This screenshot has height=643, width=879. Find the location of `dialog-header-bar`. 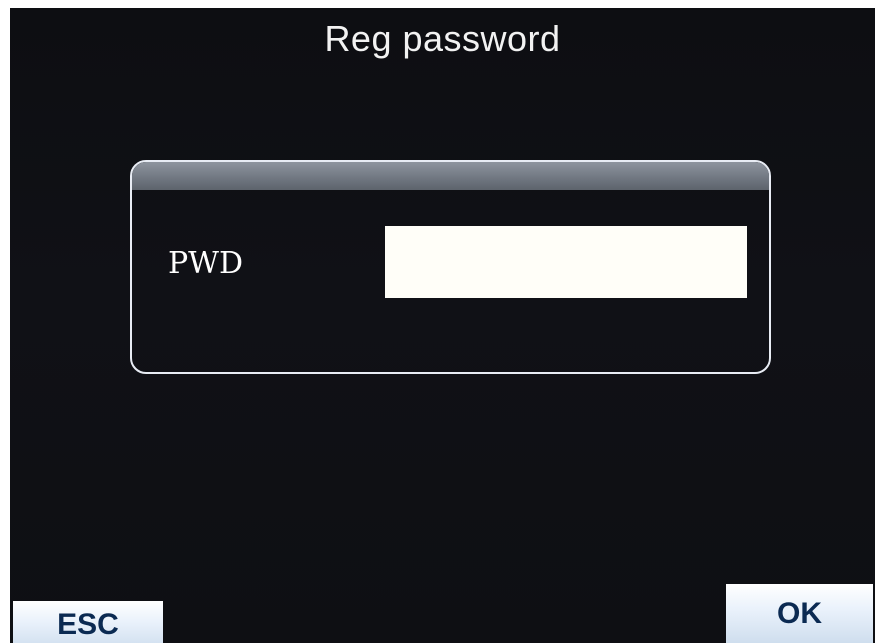

dialog-header-bar is located at coordinates (450, 176).